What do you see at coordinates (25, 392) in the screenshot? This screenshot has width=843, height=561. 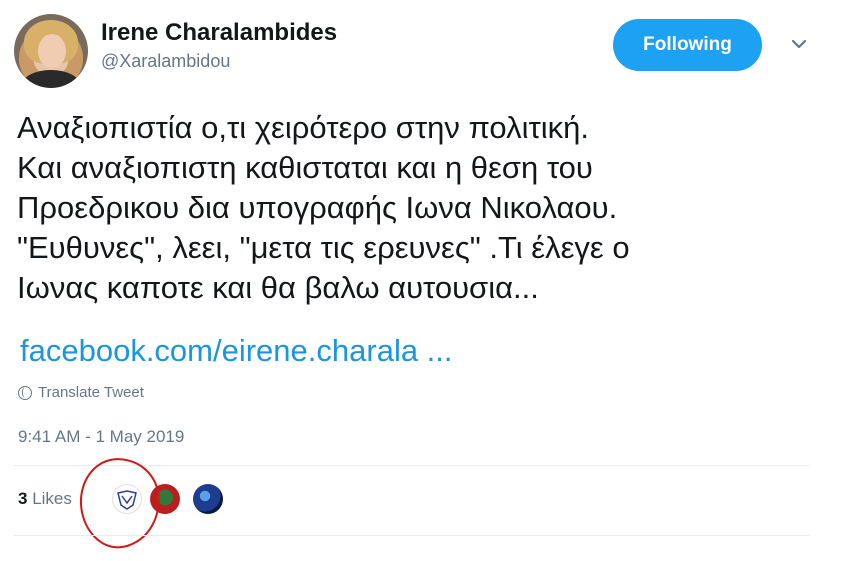 I see `globe-icon` at bounding box center [25, 392].